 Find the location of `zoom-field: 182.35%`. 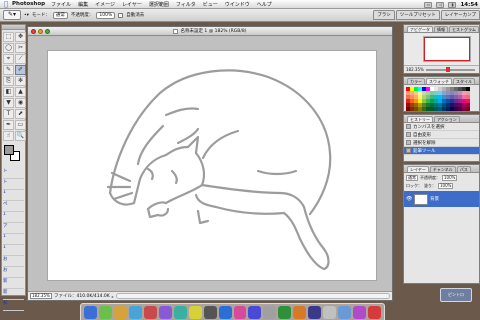

zoom-field: 182.35% is located at coordinates (41, 296).